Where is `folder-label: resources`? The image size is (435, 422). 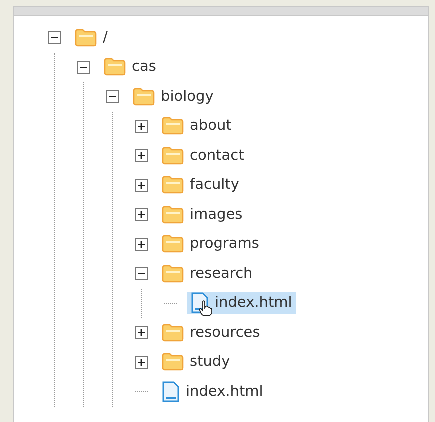
folder-label: resources is located at coordinates (224, 333).